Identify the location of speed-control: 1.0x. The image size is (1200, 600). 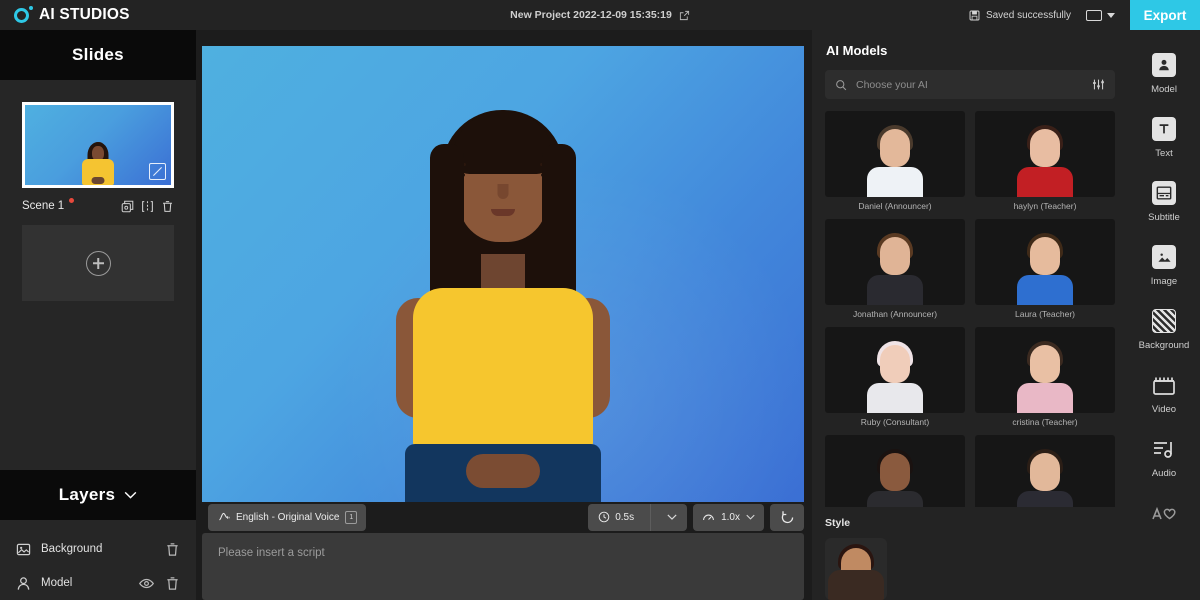
(728, 517).